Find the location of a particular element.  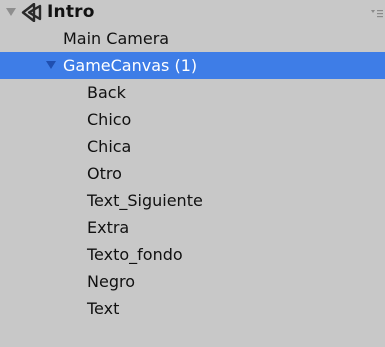

hierarchy-item-text: Text is located at coordinates (192, 308).